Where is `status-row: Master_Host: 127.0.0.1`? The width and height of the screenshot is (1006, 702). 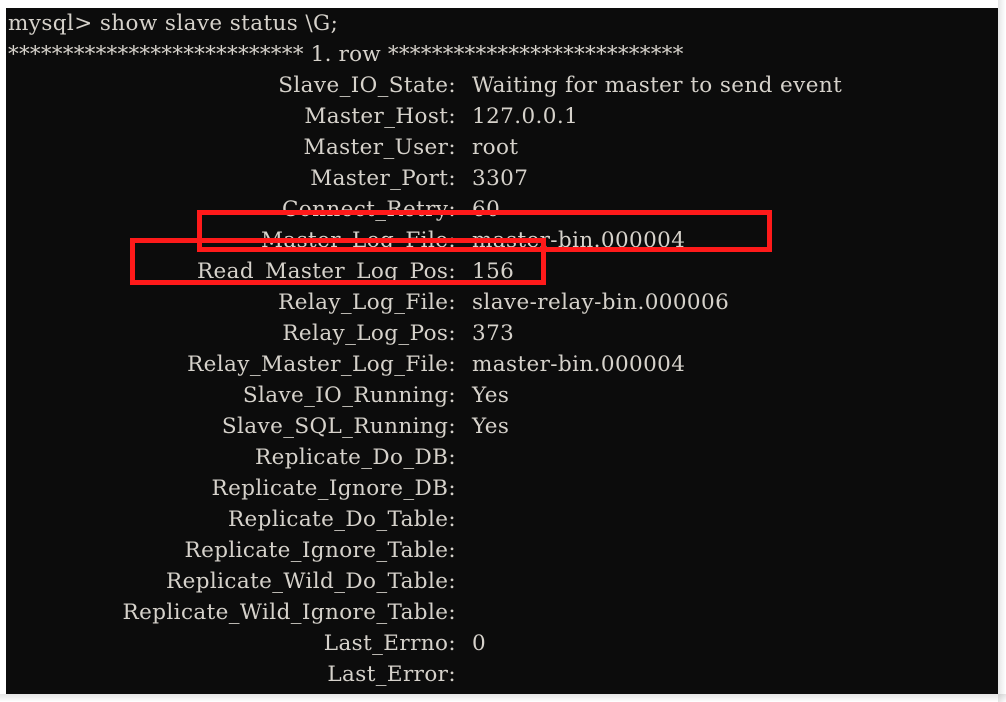 status-row: Master_Host: 127.0.0.1 is located at coordinates (502, 116).